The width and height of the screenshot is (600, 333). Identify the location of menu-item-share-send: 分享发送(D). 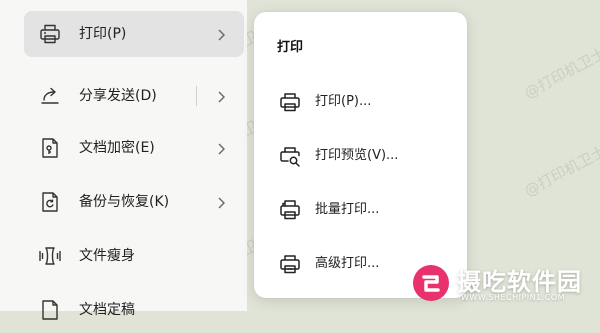
(134, 96).